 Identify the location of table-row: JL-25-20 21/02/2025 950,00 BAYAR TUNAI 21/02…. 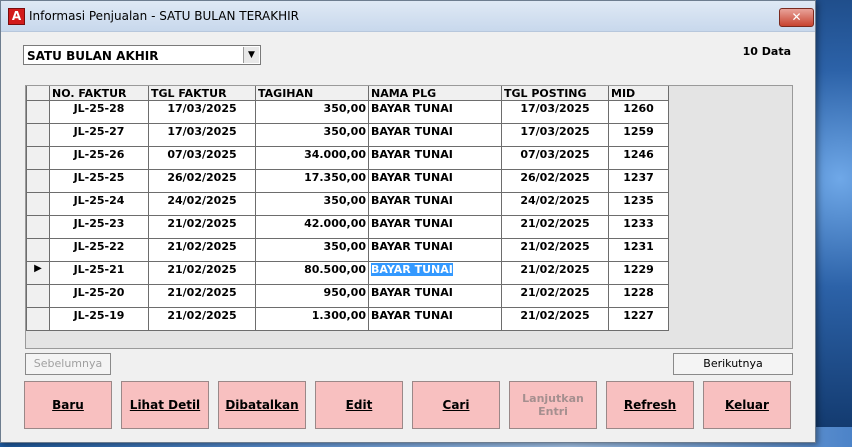
(347, 296).